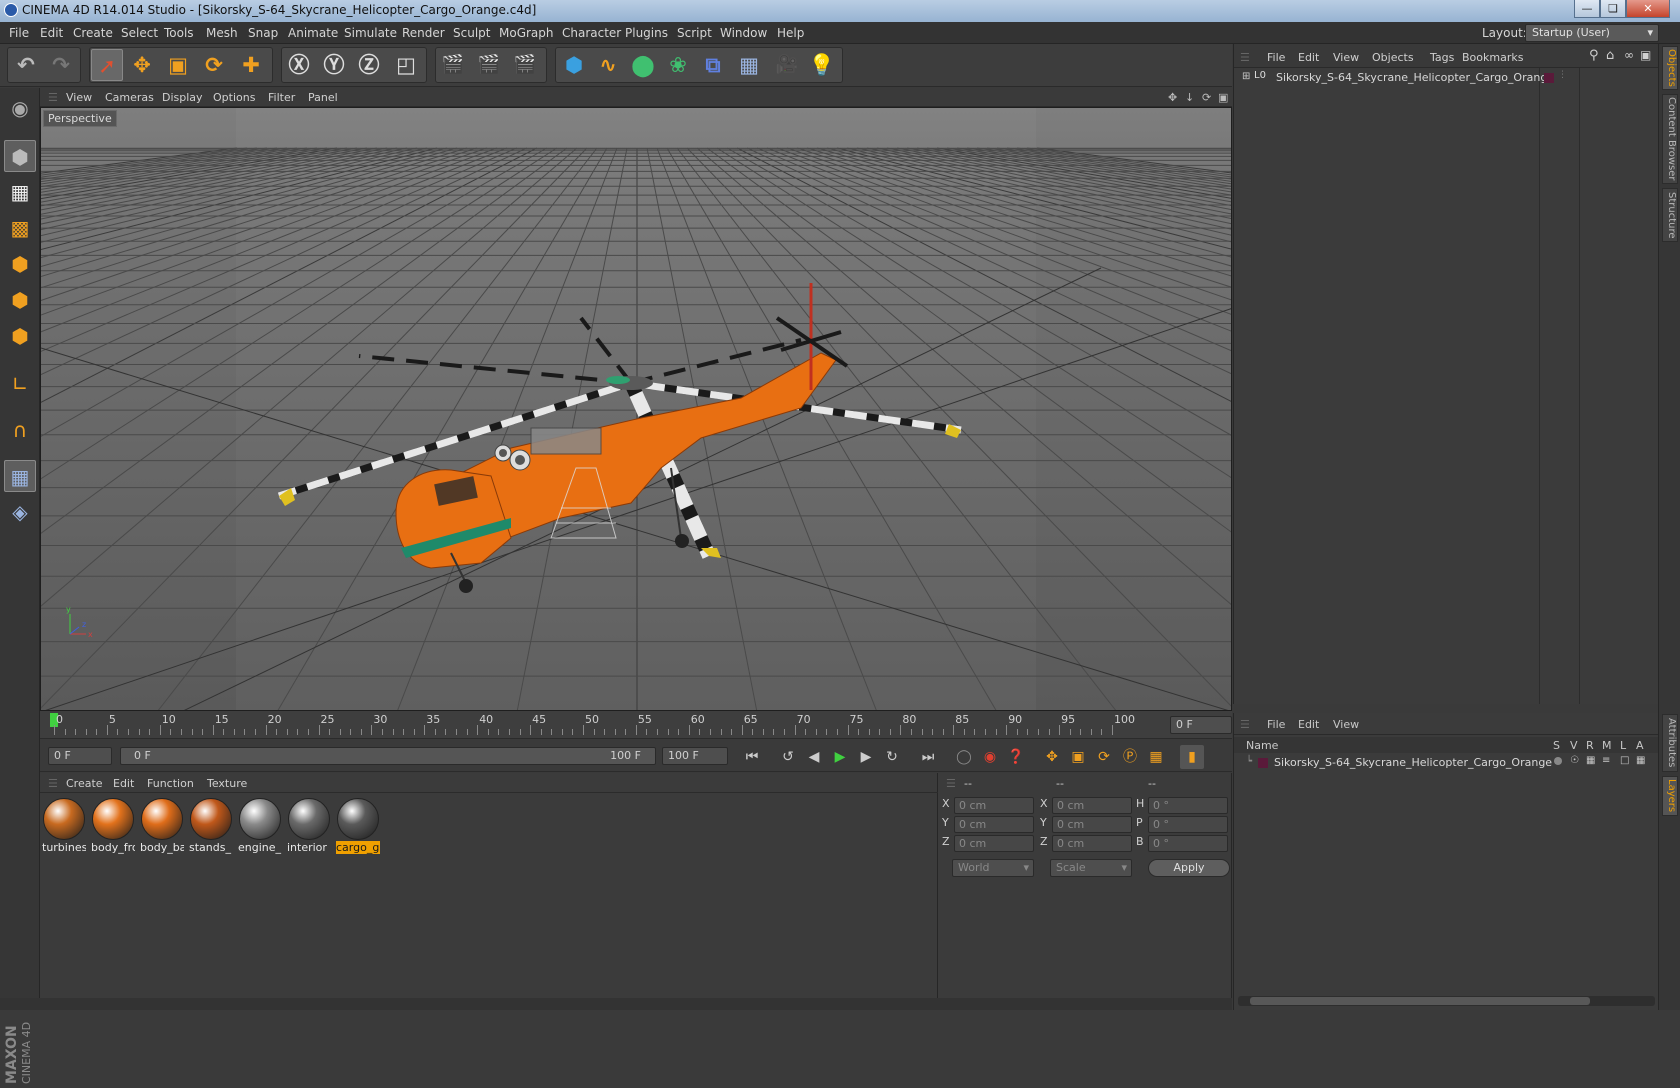 This screenshot has width=1680, height=1088. What do you see at coordinates (1645, 55) in the screenshot?
I see `new-window-icon: ▣` at bounding box center [1645, 55].